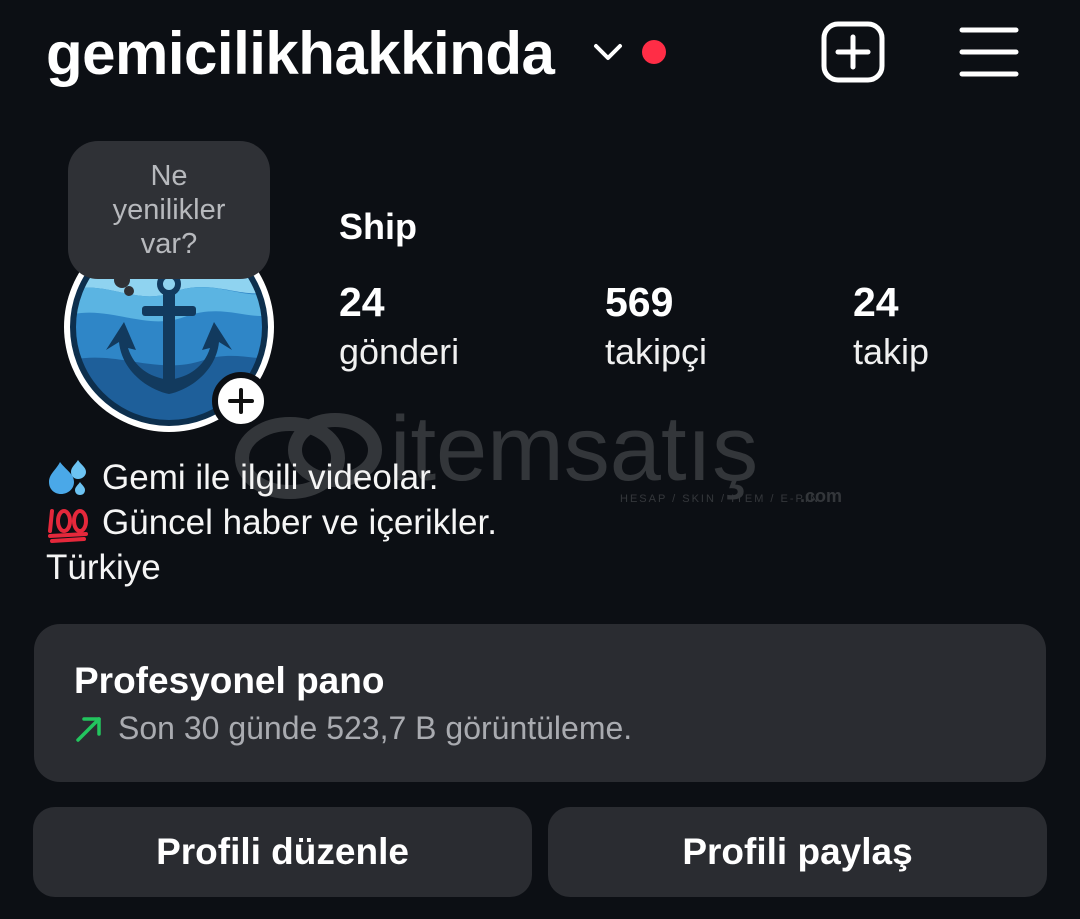  What do you see at coordinates (88, 729) in the screenshot?
I see `trending-up-arrow-icon` at bounding box center [88, 729].